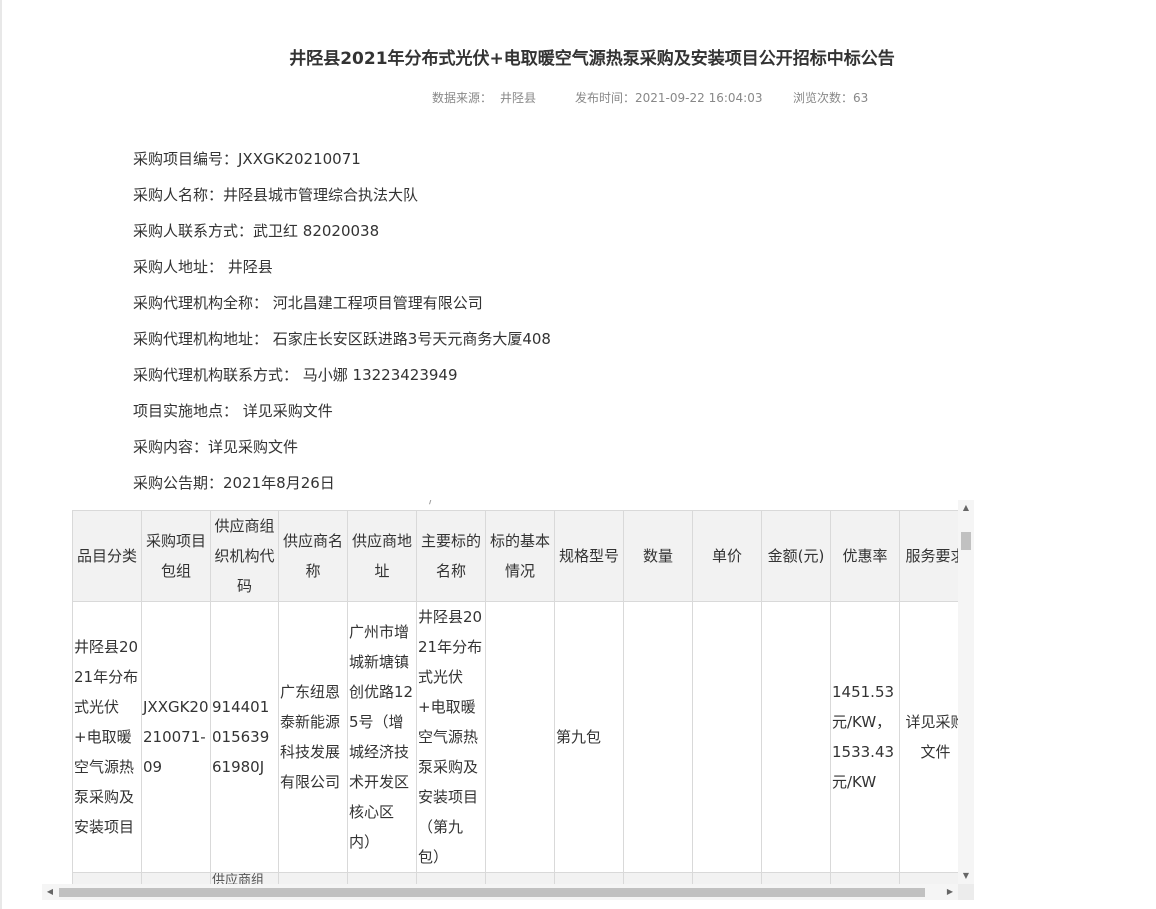  I want to click on cut-row: /, so click(515, 505).